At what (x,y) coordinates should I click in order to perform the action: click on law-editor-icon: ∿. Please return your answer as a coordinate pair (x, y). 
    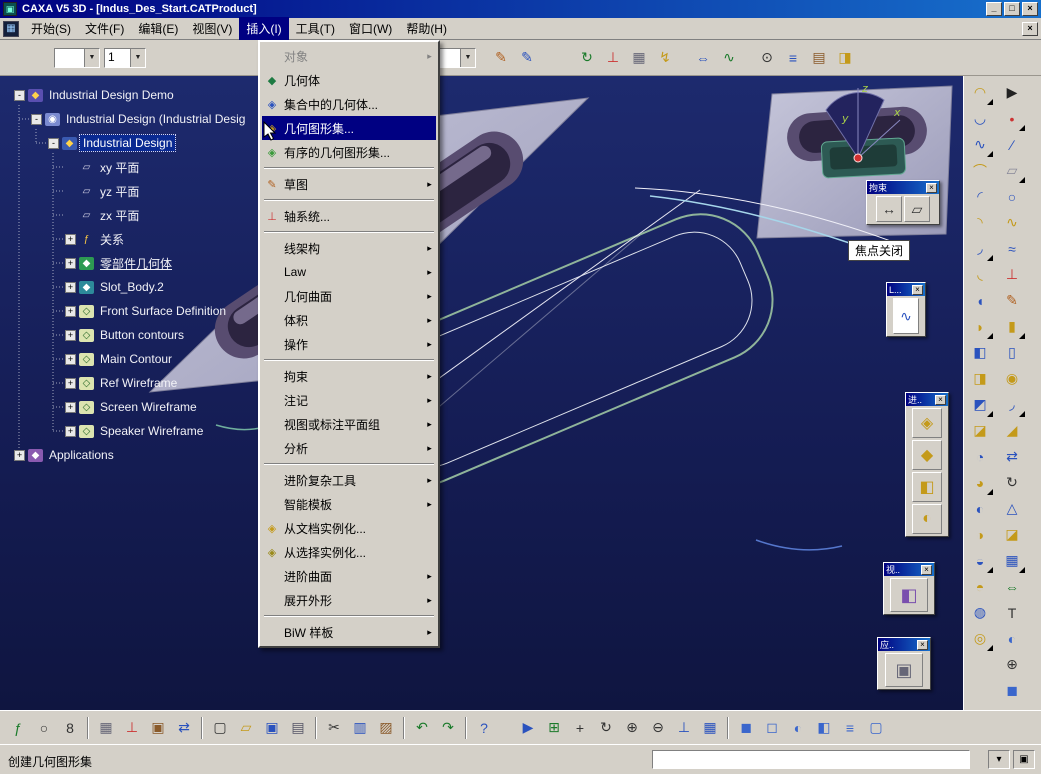
    Looking at the image, I should click on (906, 316).